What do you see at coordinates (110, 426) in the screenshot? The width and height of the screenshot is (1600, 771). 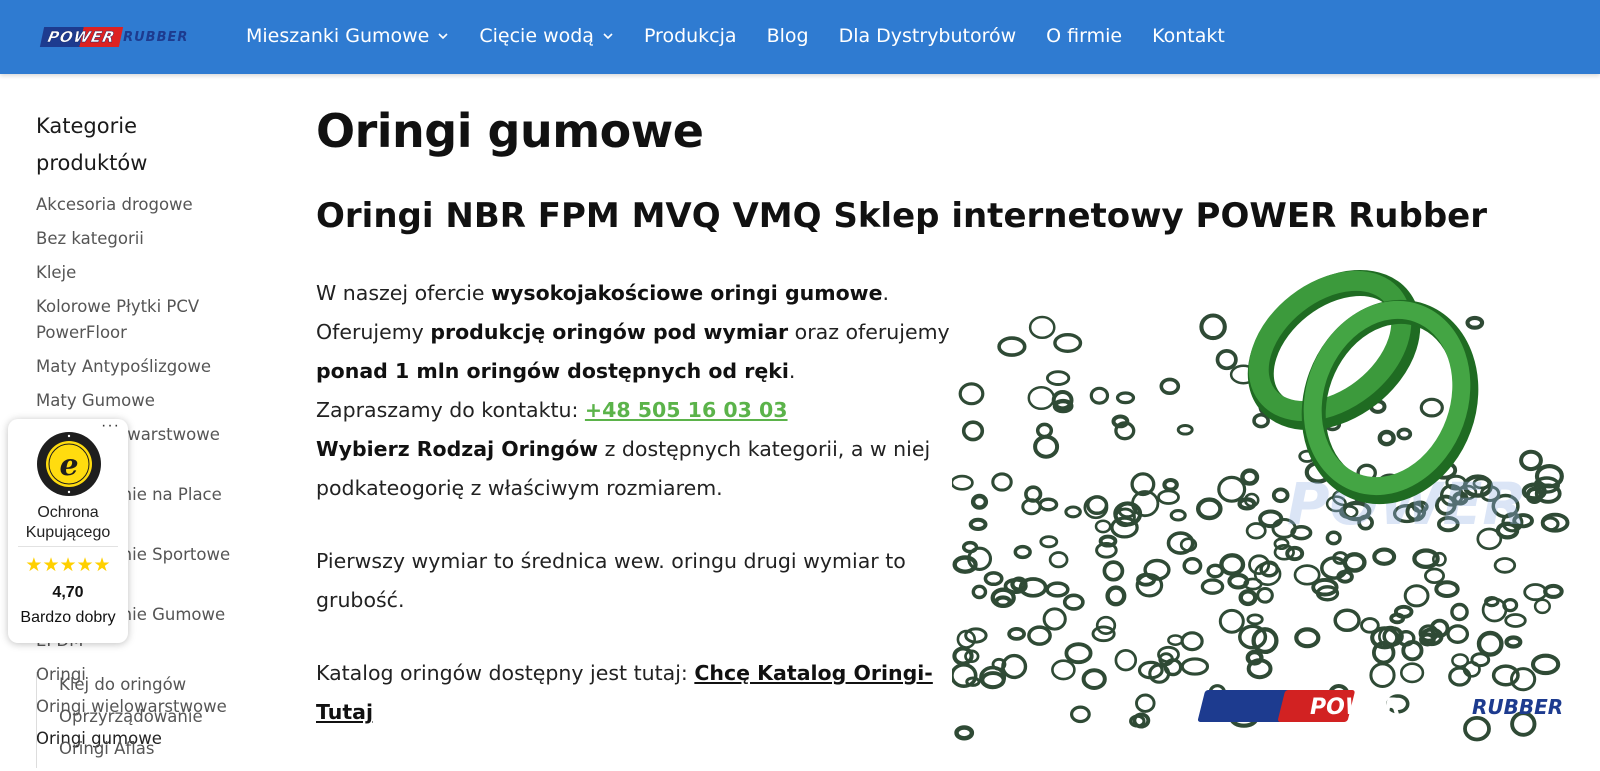 I see `more-options-icon: ···` at bounding box center [110, 426].